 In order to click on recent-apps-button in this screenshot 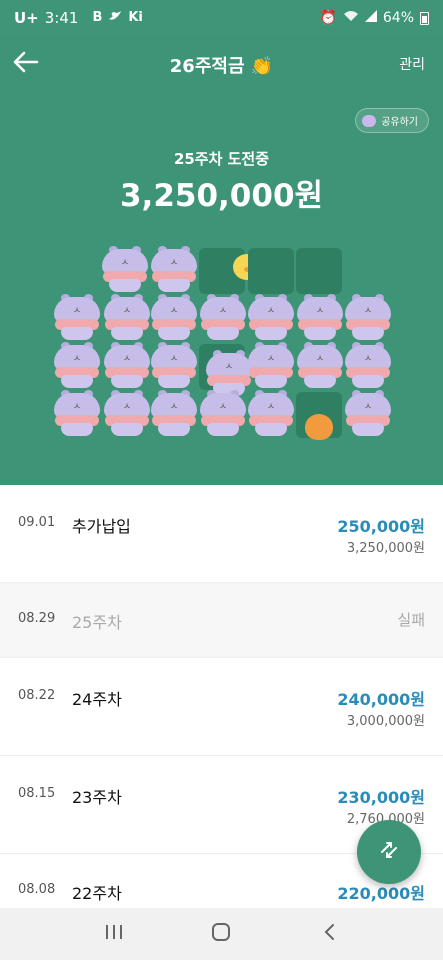, I will do `click(114, 934)`.